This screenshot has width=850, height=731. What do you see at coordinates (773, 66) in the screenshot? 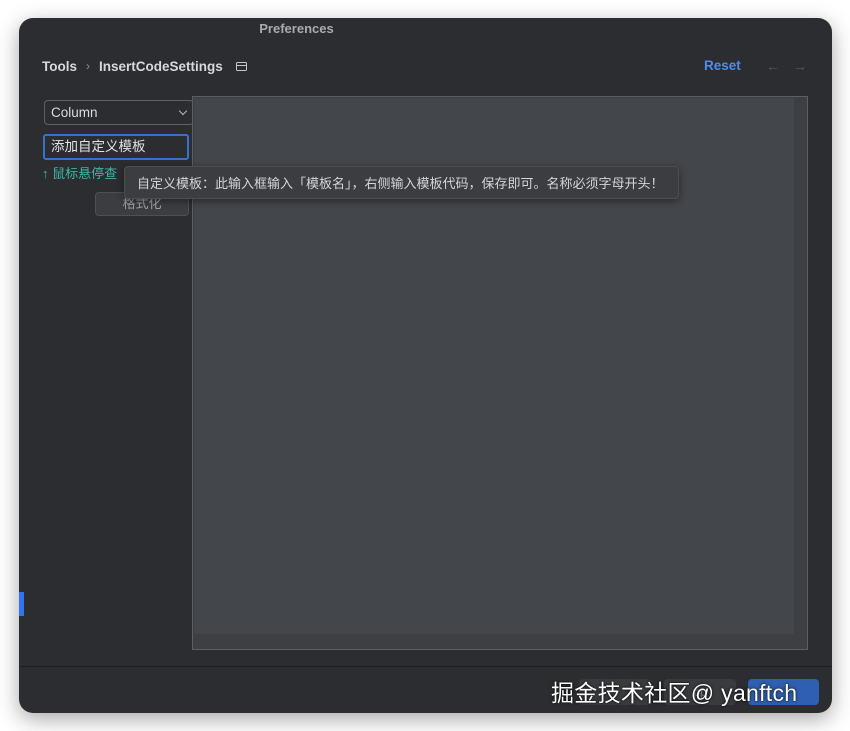
I see `back-arrow-icon: ←` at bounding box center [773, 66].